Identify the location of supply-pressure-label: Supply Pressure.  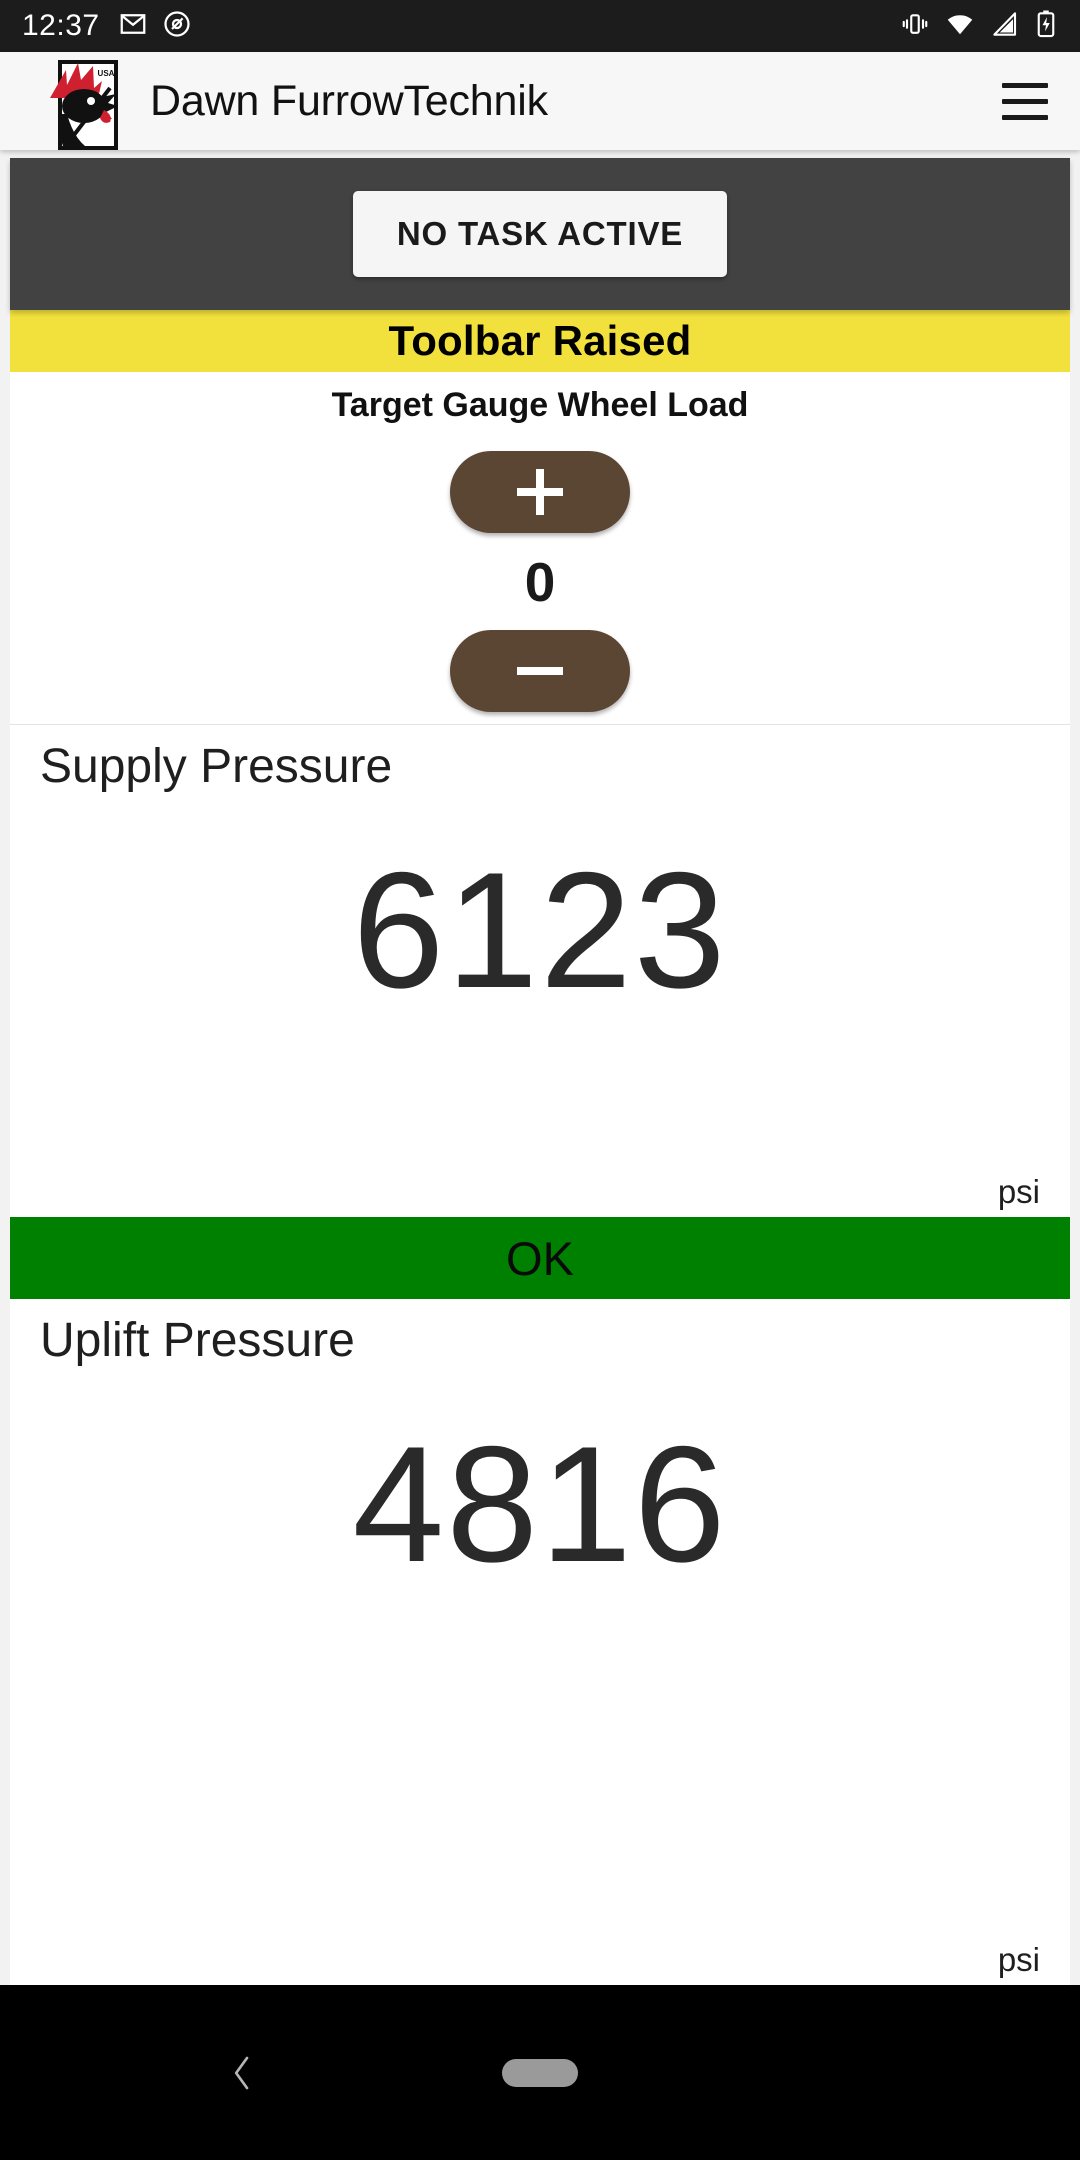
(216, 766).